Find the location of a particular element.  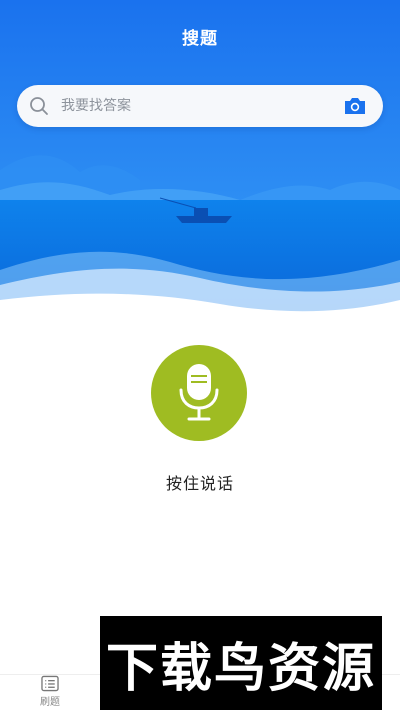

search-icon is located at coordinates (39, 106).